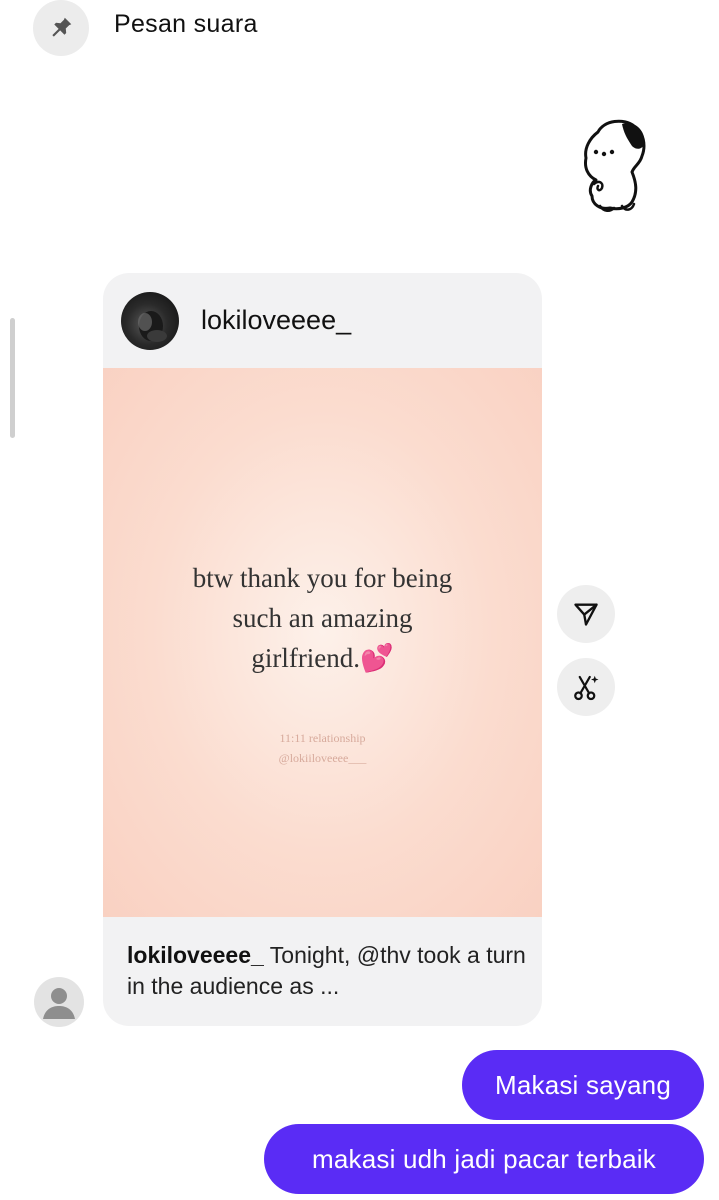  Describe the element at coordinates (322, 578) in the screenshot. I see `quote-line: btw thank you for being` at that location.